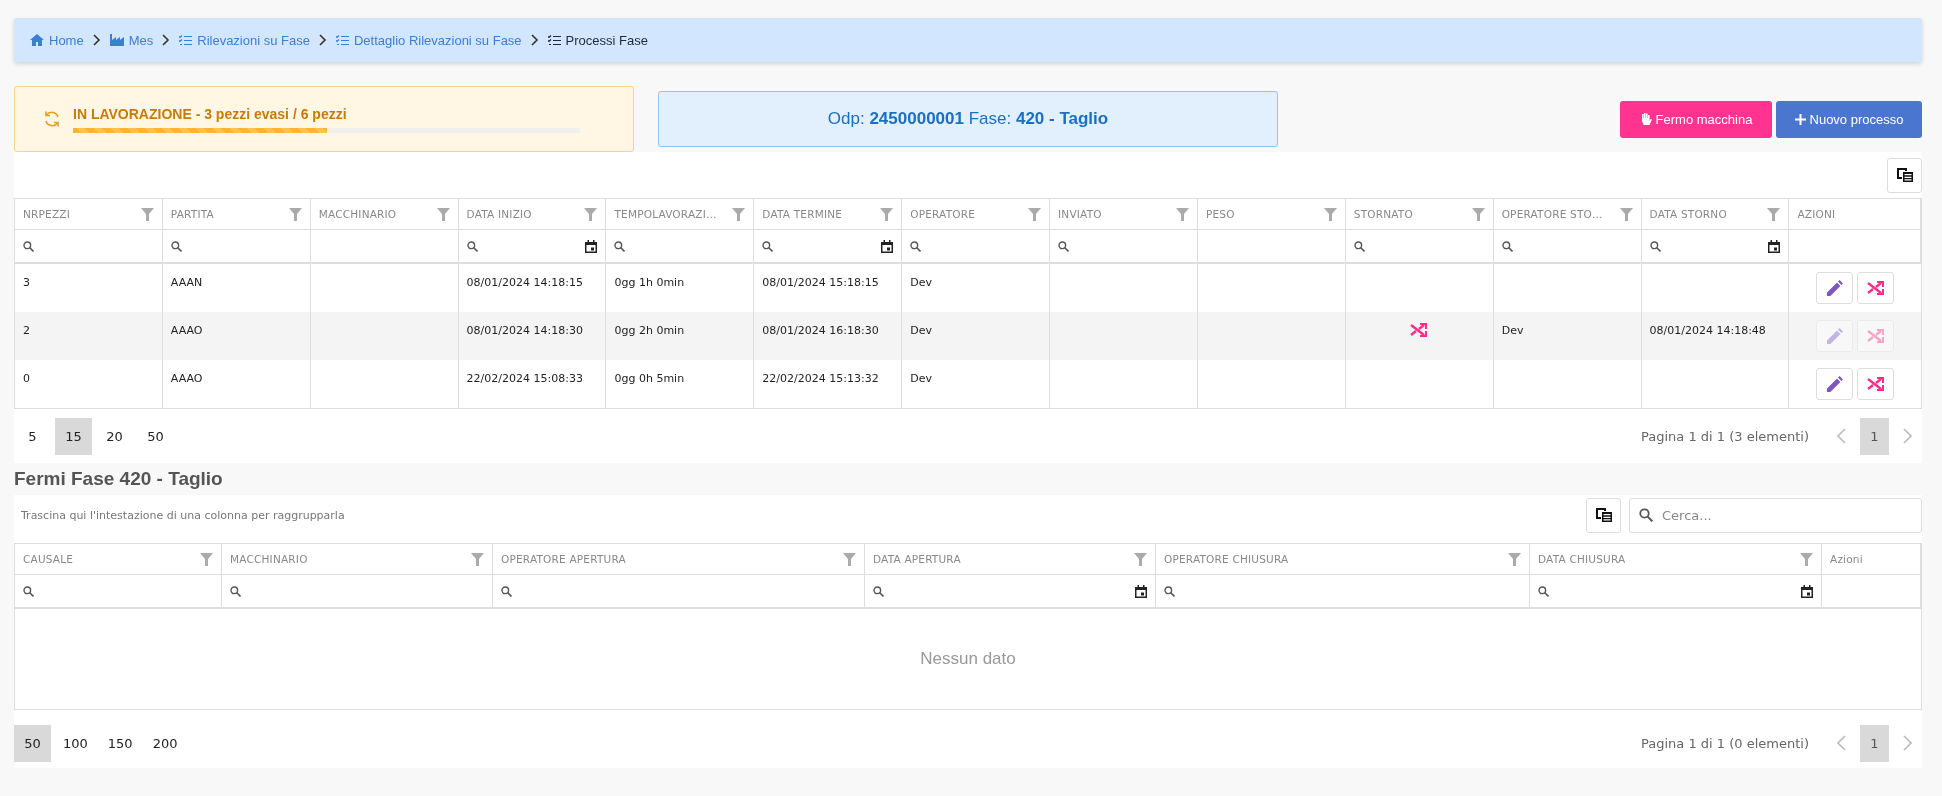 Image resolution: width=1942 pixels, height=796 pixels. Describe the element at coordinates (1688, 214) in the screenshot. I see `column-header: DATA STORNO` at that location.